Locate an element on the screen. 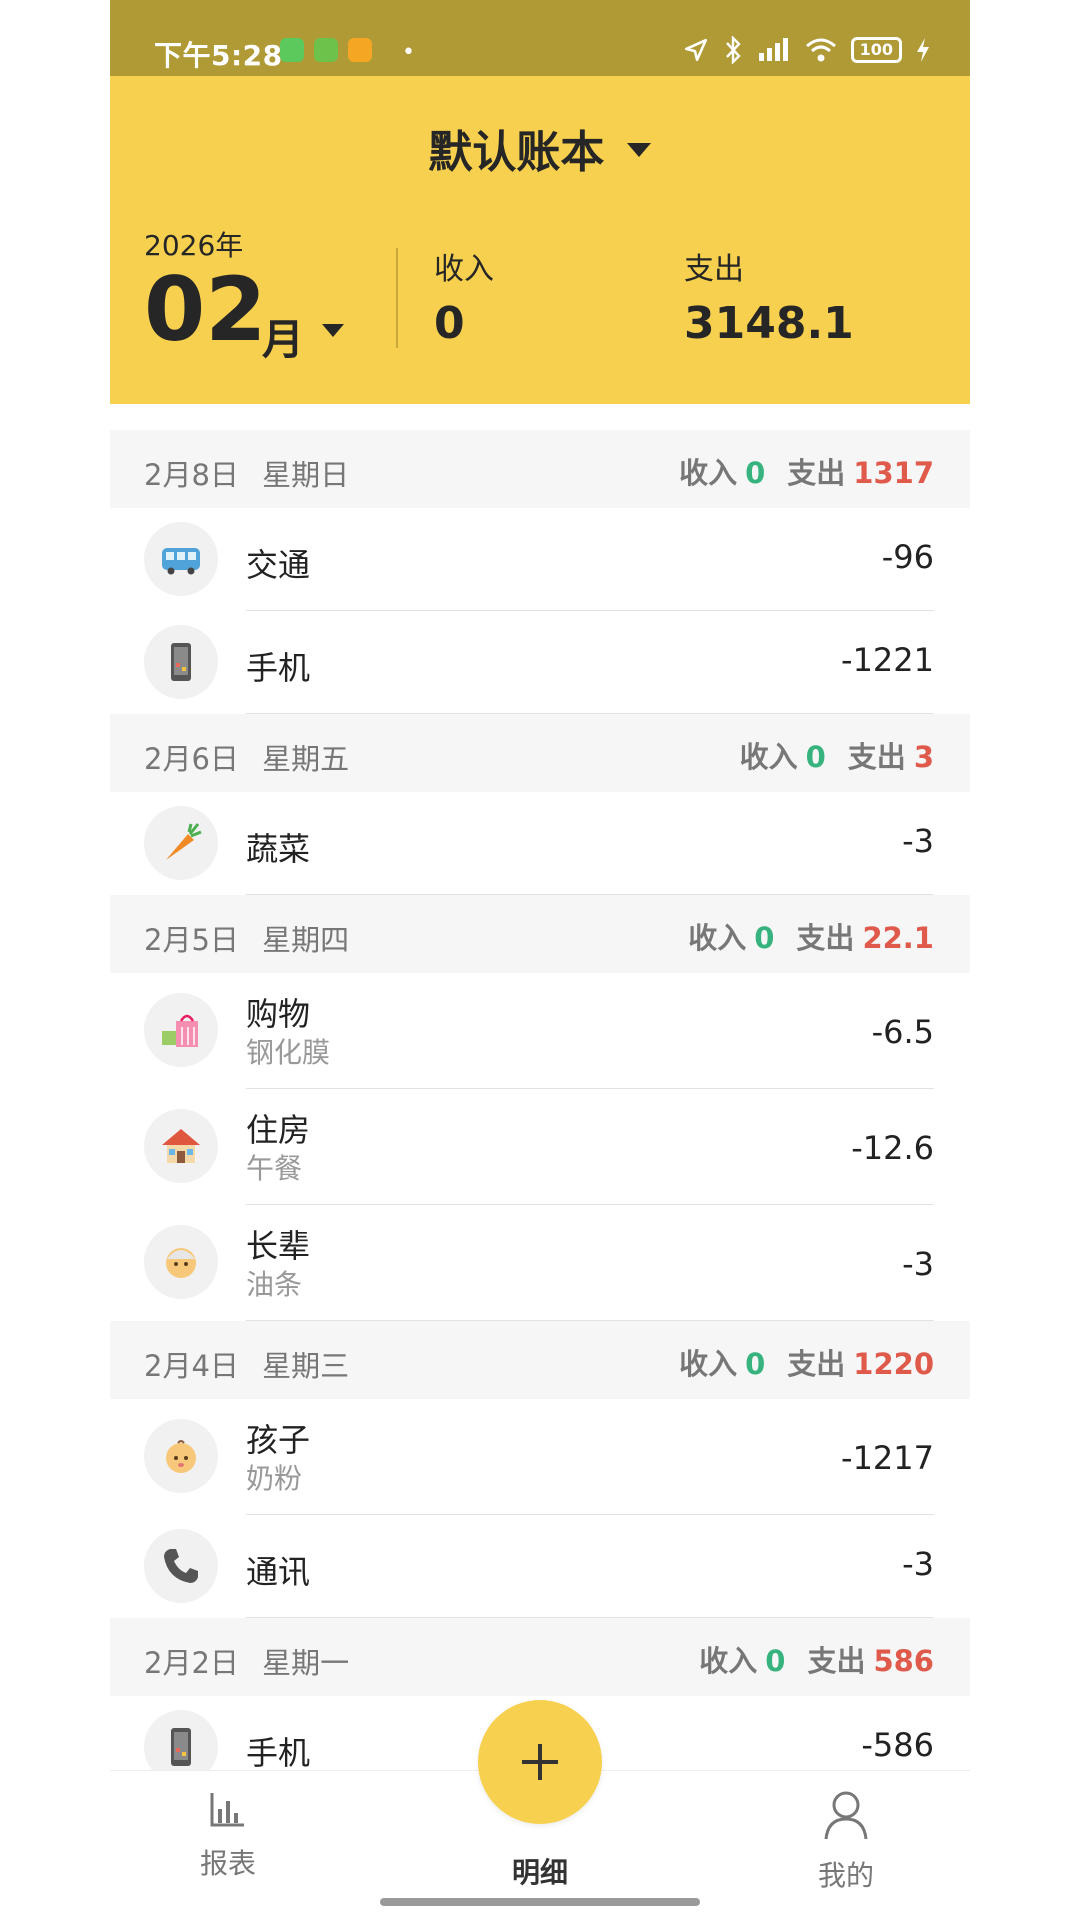 The height and width of the screenshot is (1920, 1080). day-weekday: 星期四 is located at coordinates (306, 940).